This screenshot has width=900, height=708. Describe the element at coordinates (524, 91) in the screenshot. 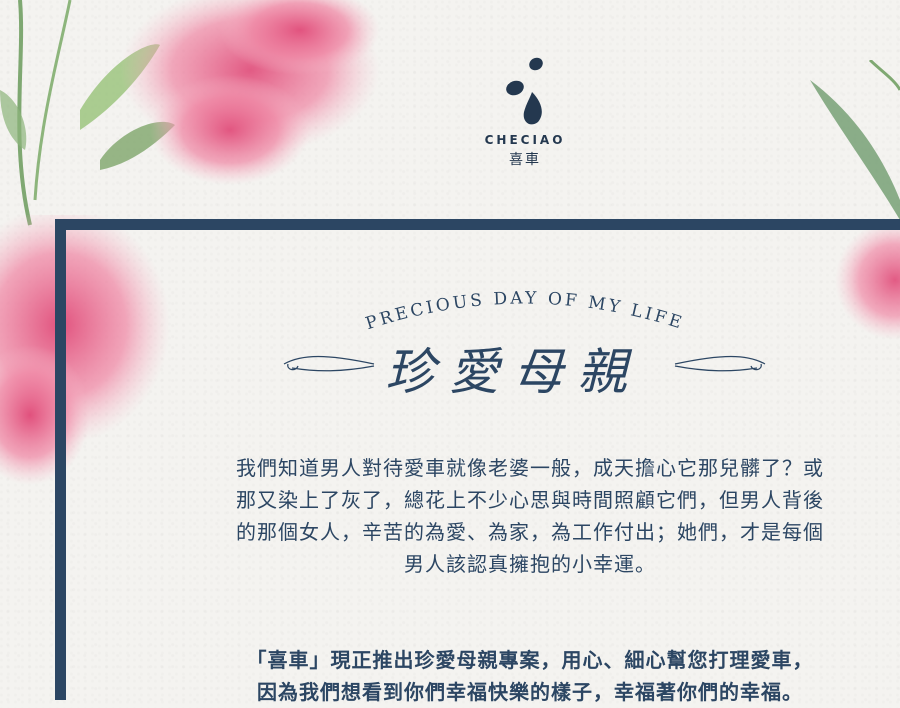

I see `logo-mark-icon` at that location.